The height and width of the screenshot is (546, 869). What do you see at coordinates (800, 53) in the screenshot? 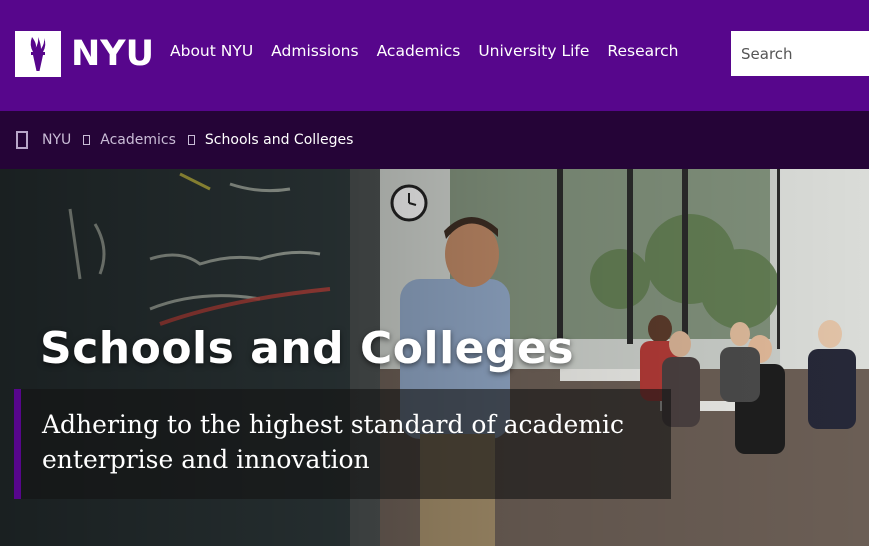
I see `search-input` at bounding box center [800, 53].